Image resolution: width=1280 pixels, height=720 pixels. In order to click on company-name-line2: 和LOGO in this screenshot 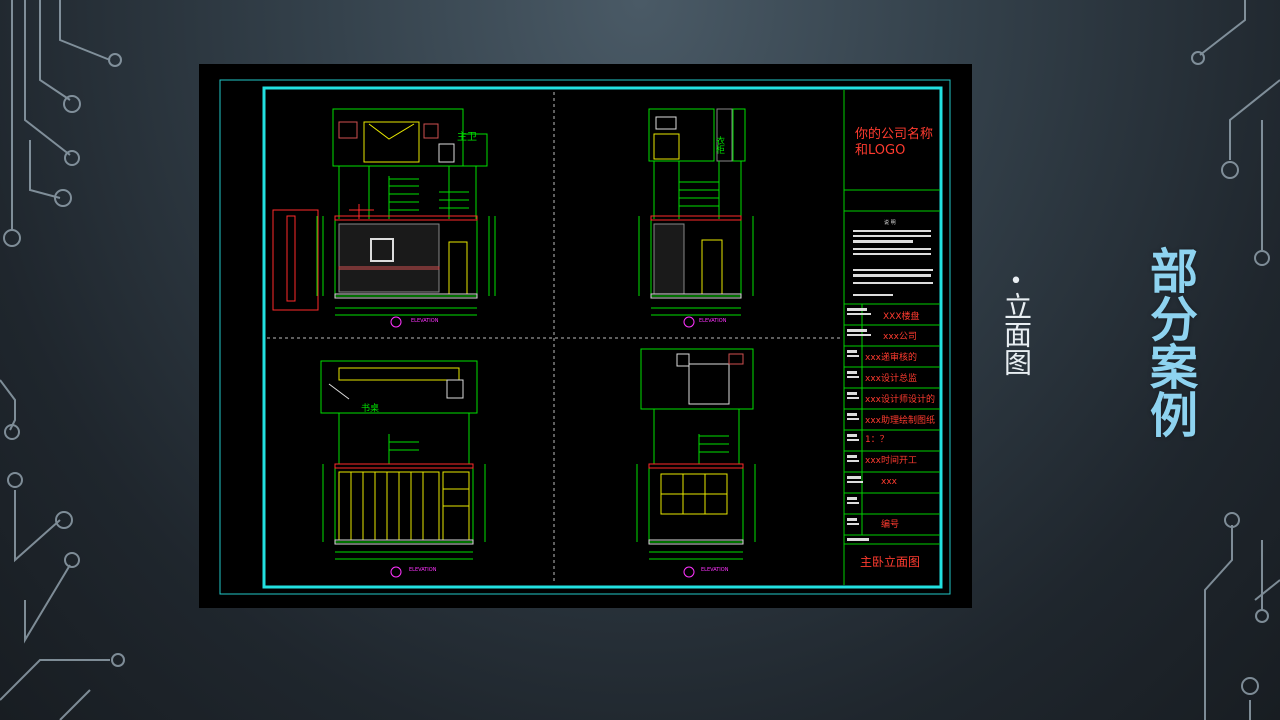, I will do `click(880, 150)`.